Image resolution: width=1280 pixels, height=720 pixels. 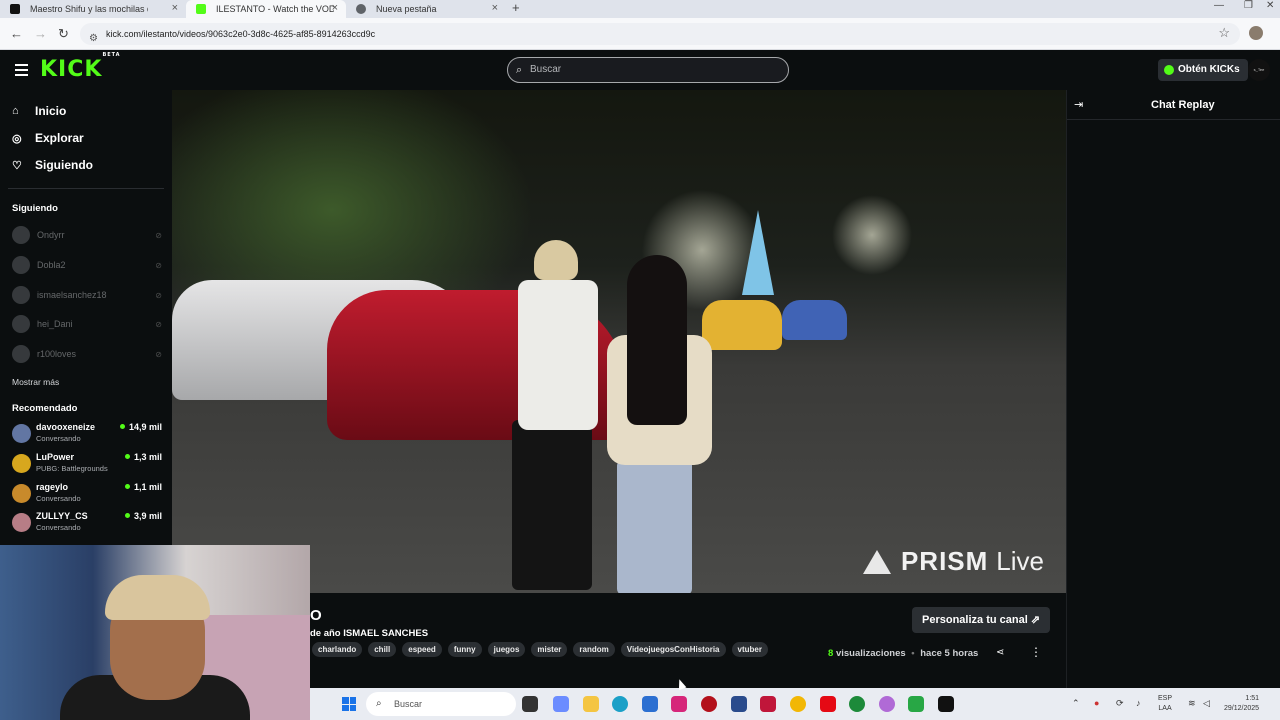 I want to click on tag: funny, so click(x=464, y=649).